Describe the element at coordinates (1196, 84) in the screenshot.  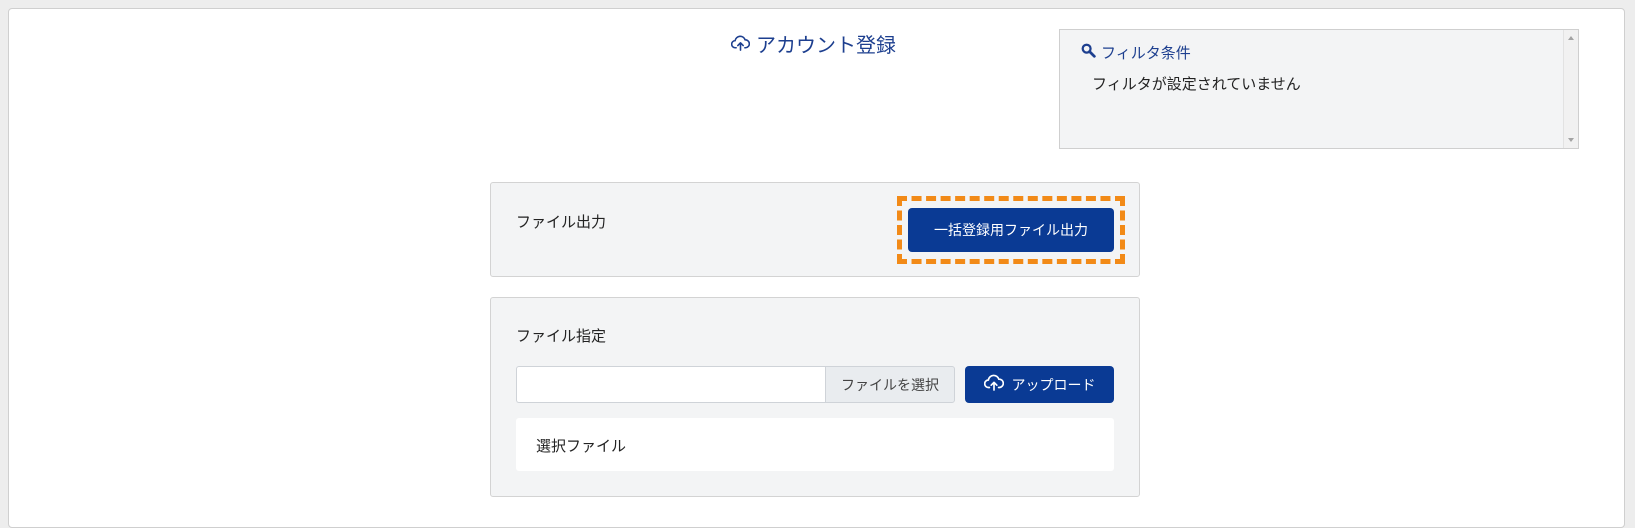
I see `filter-status-text: フィルタが設定されていません` at that location.